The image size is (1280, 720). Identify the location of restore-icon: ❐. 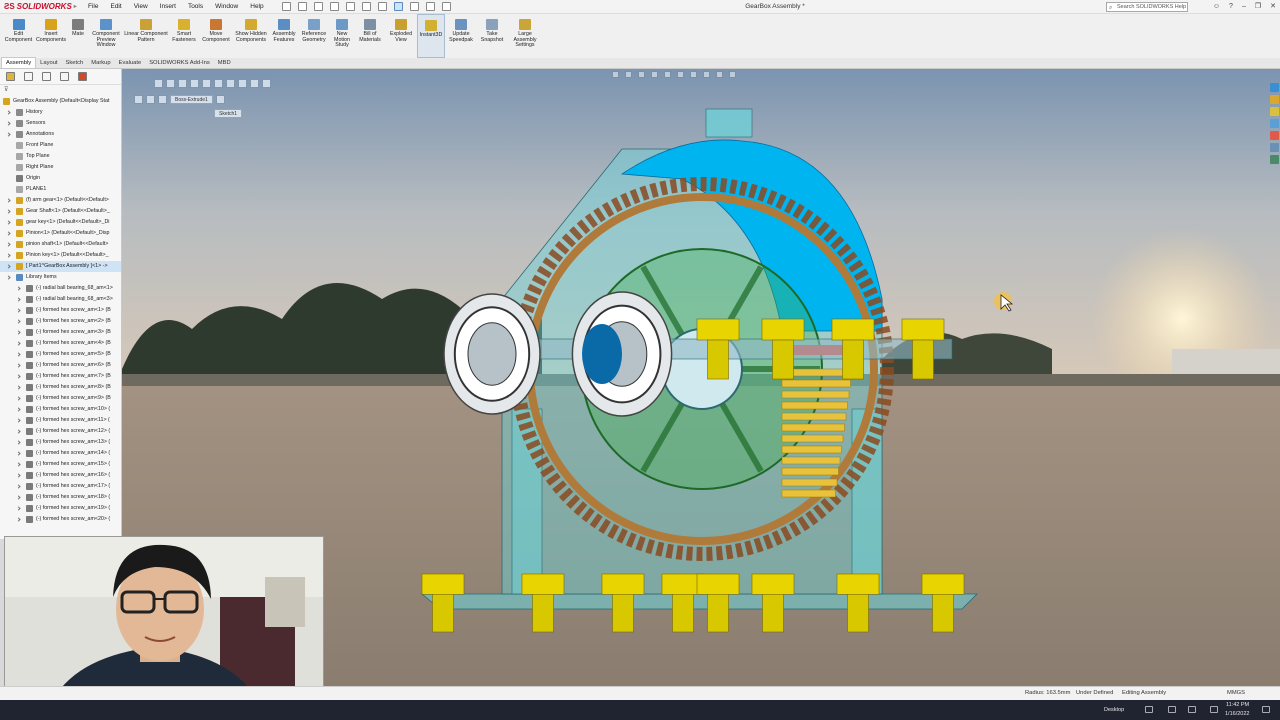
(1258, 7).